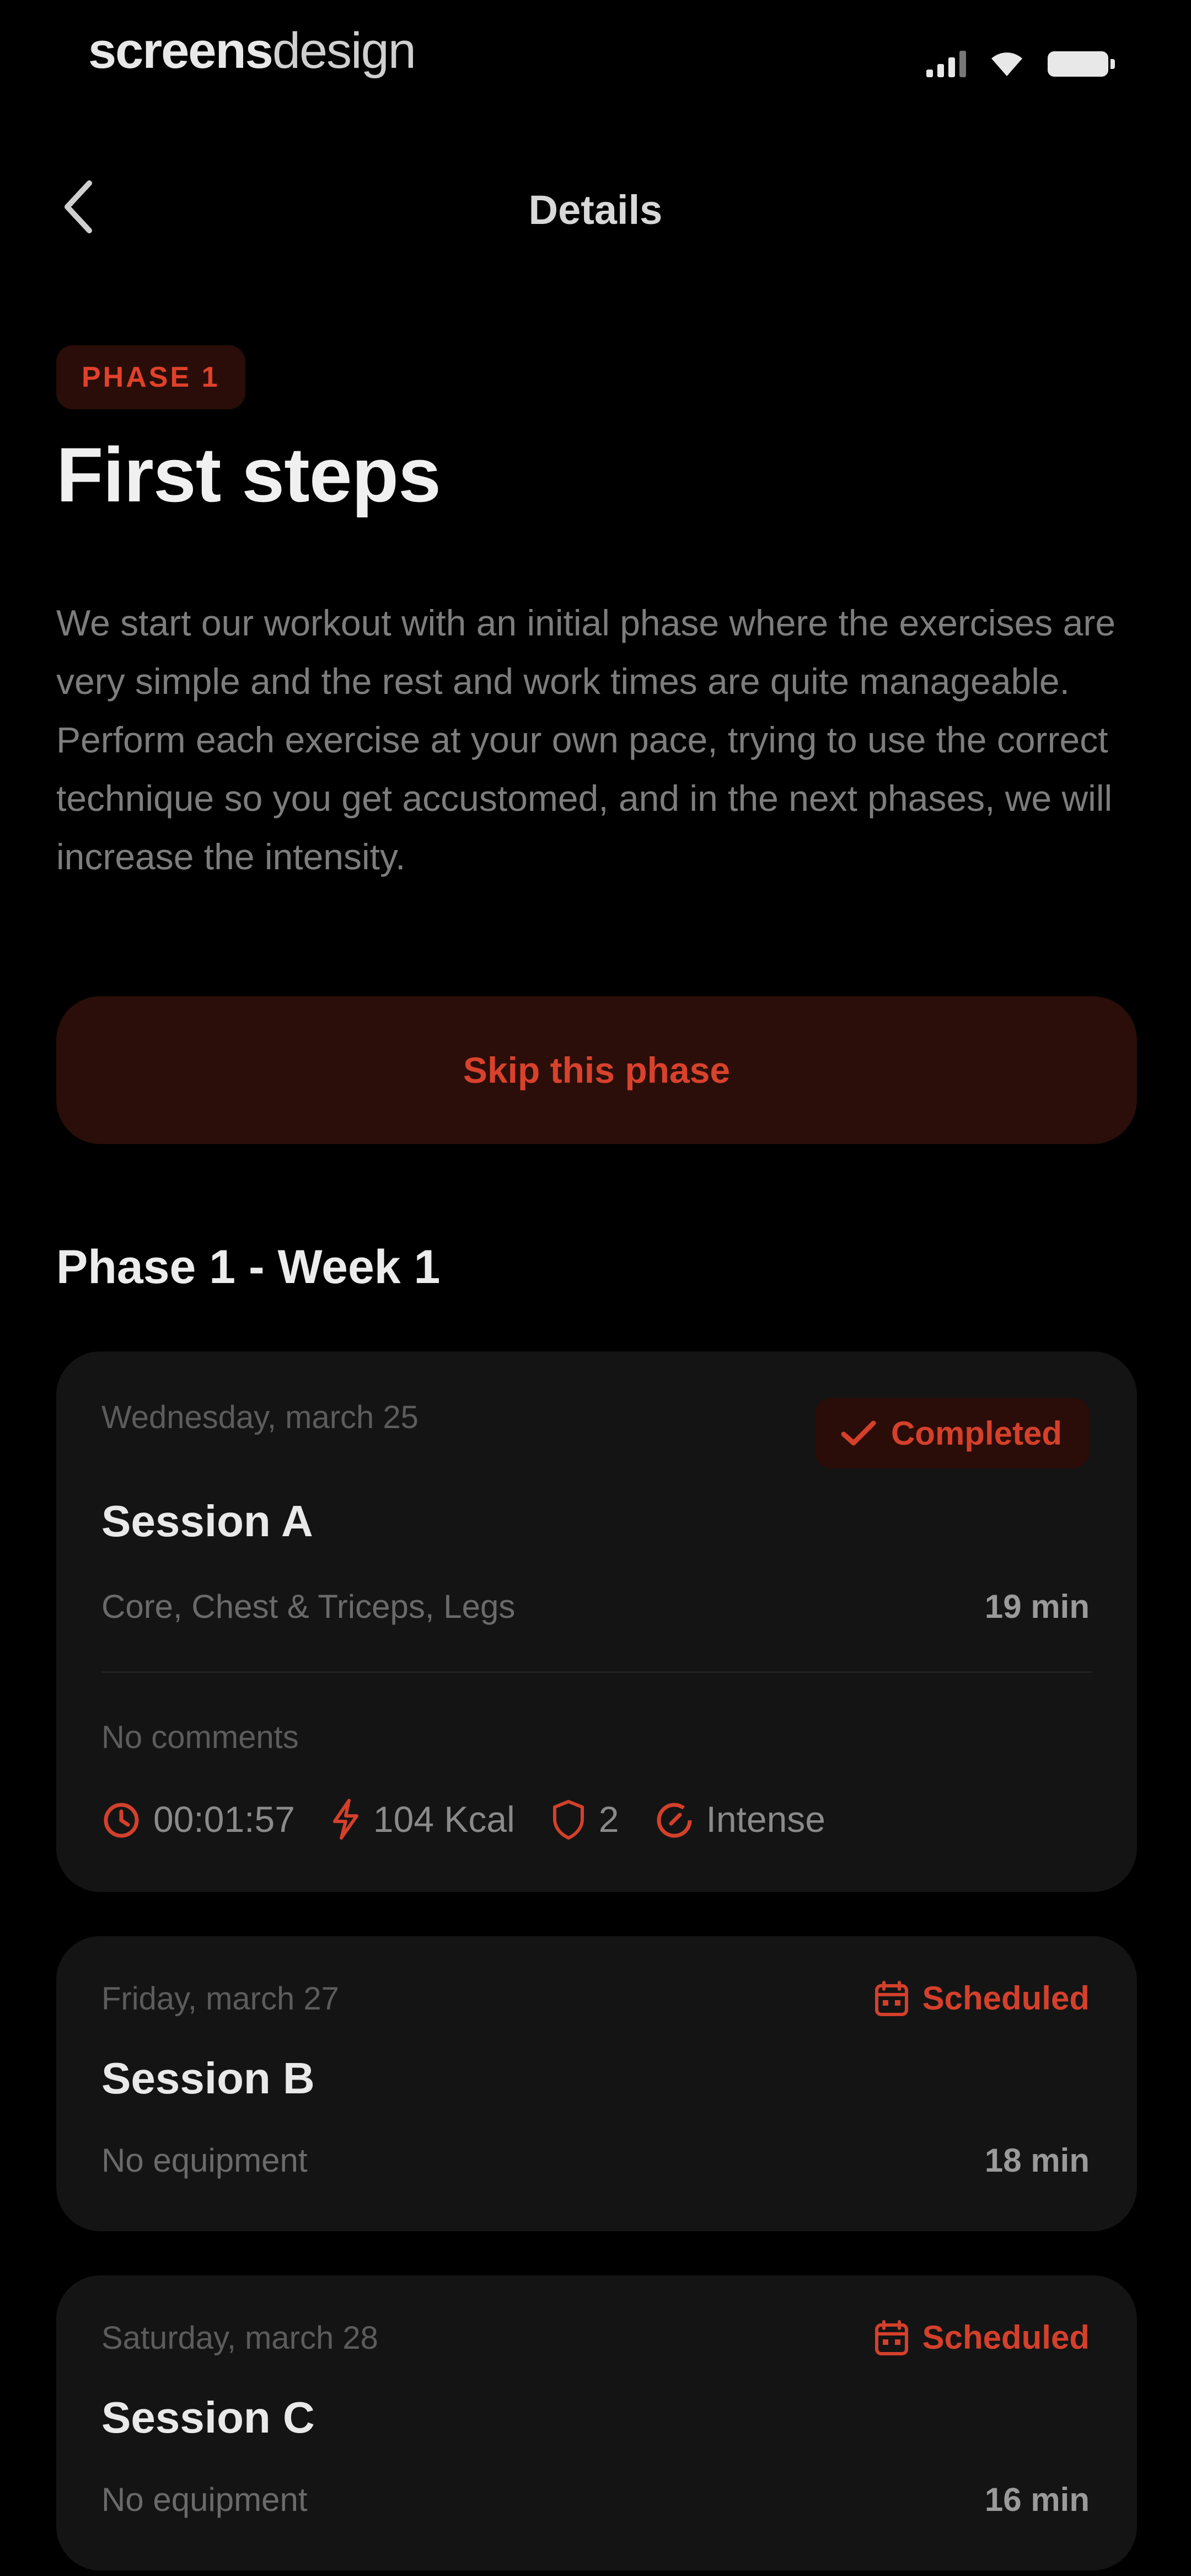 The width and height of the screenshot is (1191, 2576). Describe the element at coordinates (1081, 64) in the screenshot. I see `battery-icon` at that location.